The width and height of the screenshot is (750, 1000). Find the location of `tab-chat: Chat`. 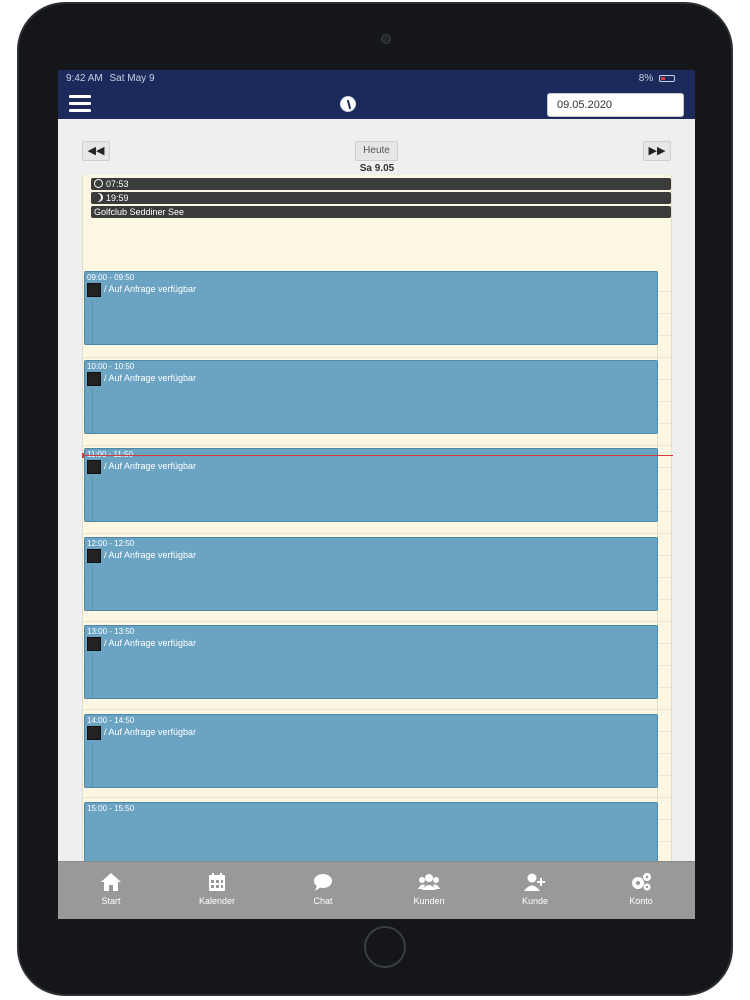

tab-chat: Chat is located at coordinates (323, 890).